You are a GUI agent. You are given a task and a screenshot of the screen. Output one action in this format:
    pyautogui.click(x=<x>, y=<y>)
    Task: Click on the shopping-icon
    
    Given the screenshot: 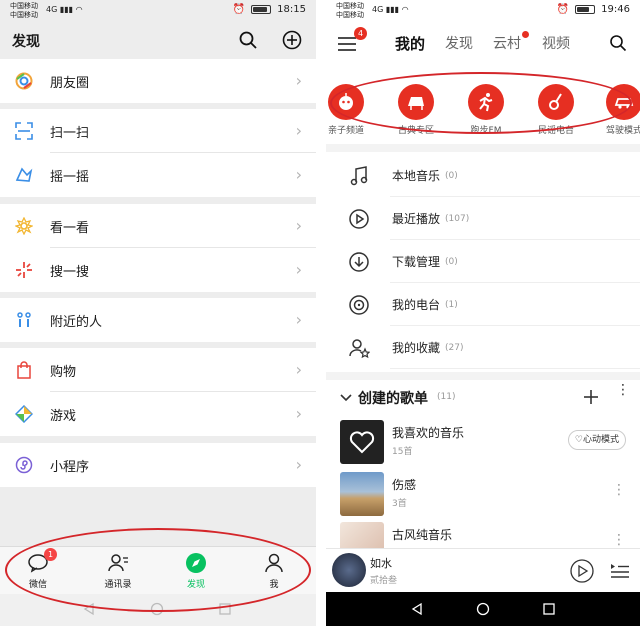 What is the action you would take?
    pyautogui.click(x=24, y=370)
    